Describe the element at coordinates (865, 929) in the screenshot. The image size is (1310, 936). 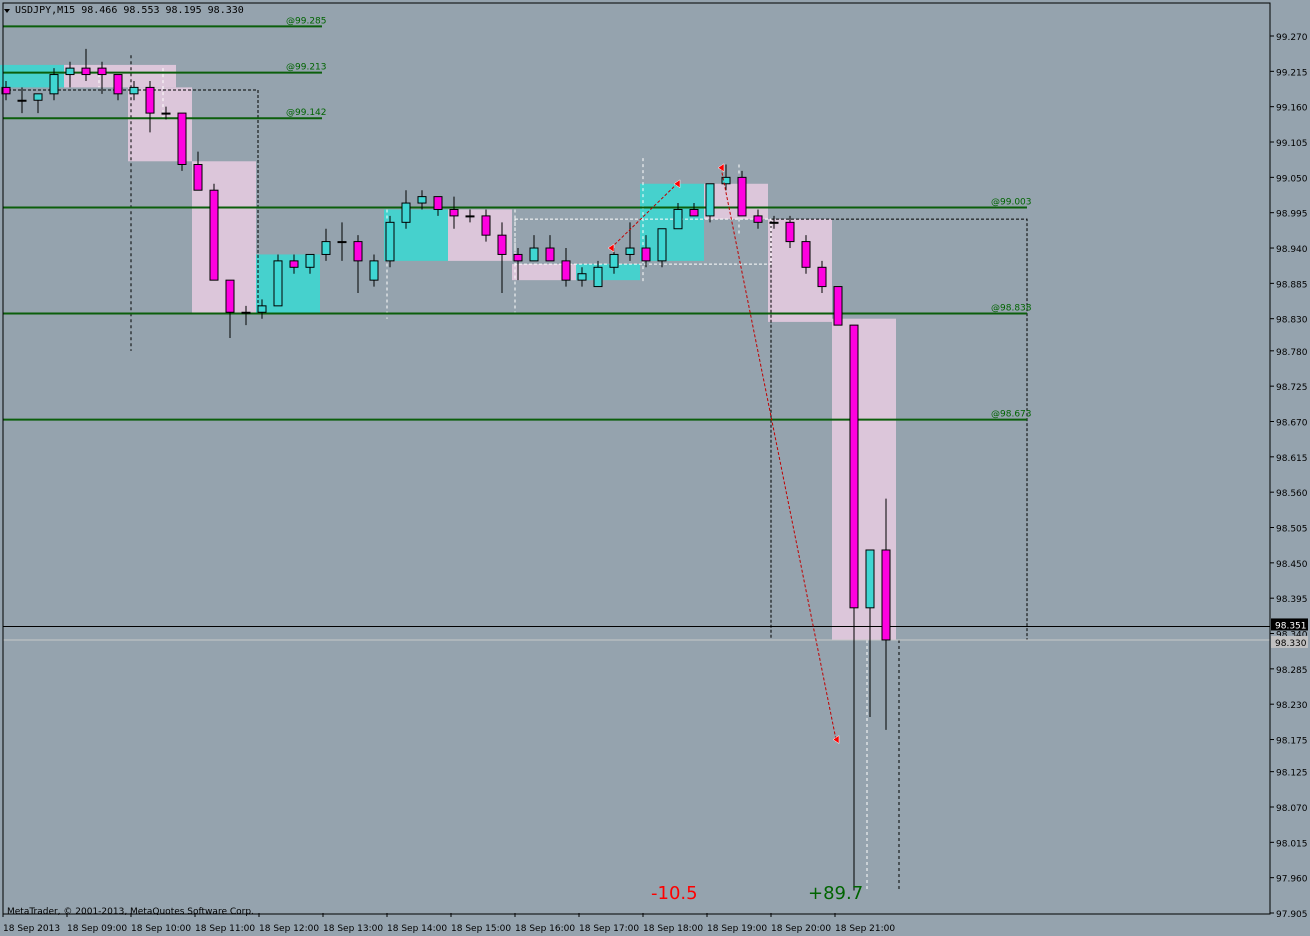
I see `x-tick-label: 18 Sep 21:00` at that location.